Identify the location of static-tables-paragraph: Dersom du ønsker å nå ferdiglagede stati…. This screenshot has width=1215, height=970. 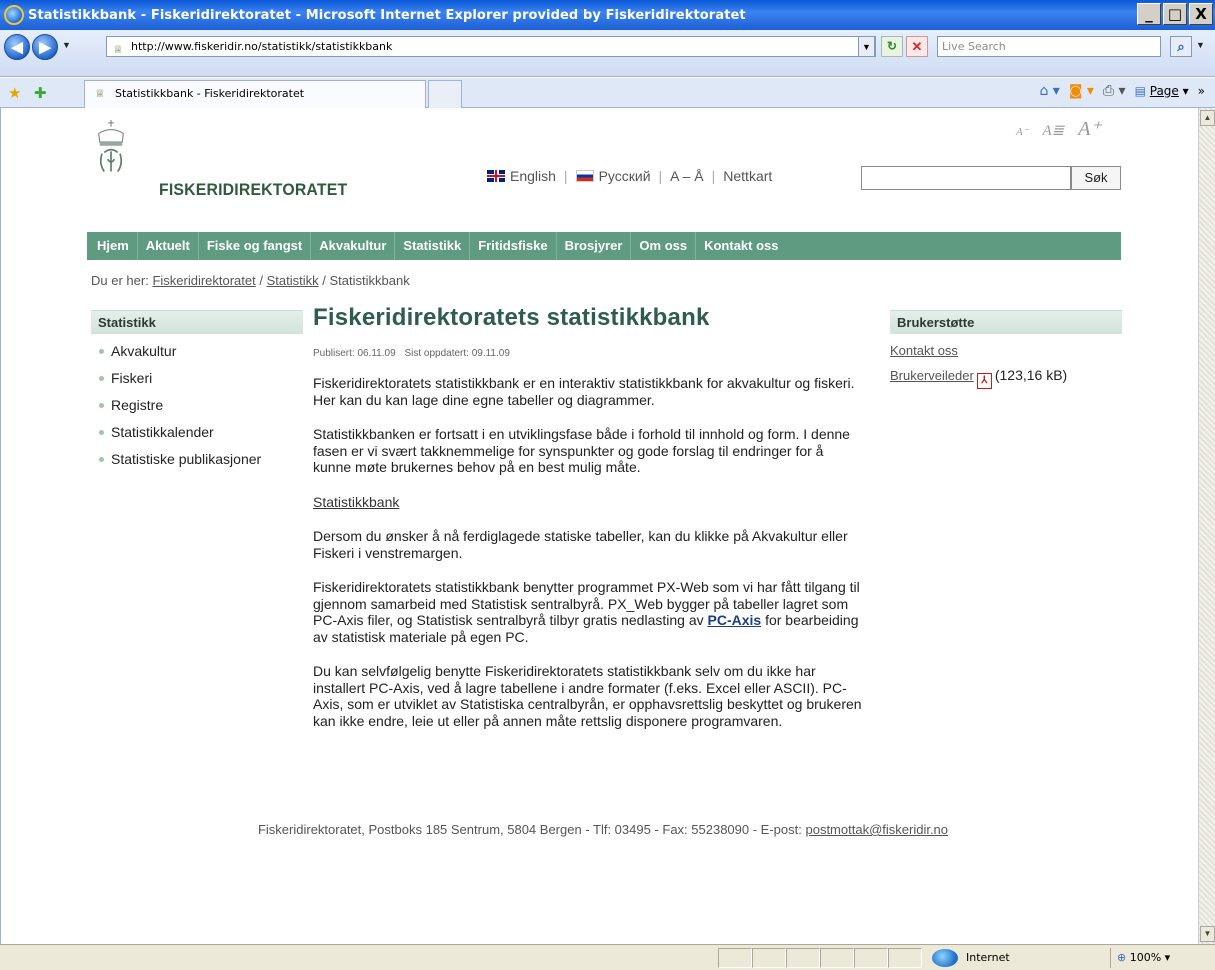
(580, 544).